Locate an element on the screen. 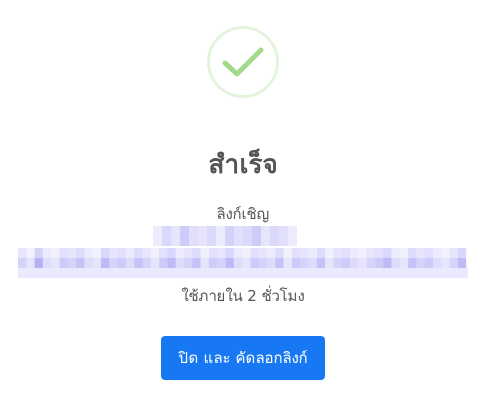 Image resolution: width=486 pixels, height=408 pixels. dialog-title: สำเร็จ is located at coordinates (243, 165).